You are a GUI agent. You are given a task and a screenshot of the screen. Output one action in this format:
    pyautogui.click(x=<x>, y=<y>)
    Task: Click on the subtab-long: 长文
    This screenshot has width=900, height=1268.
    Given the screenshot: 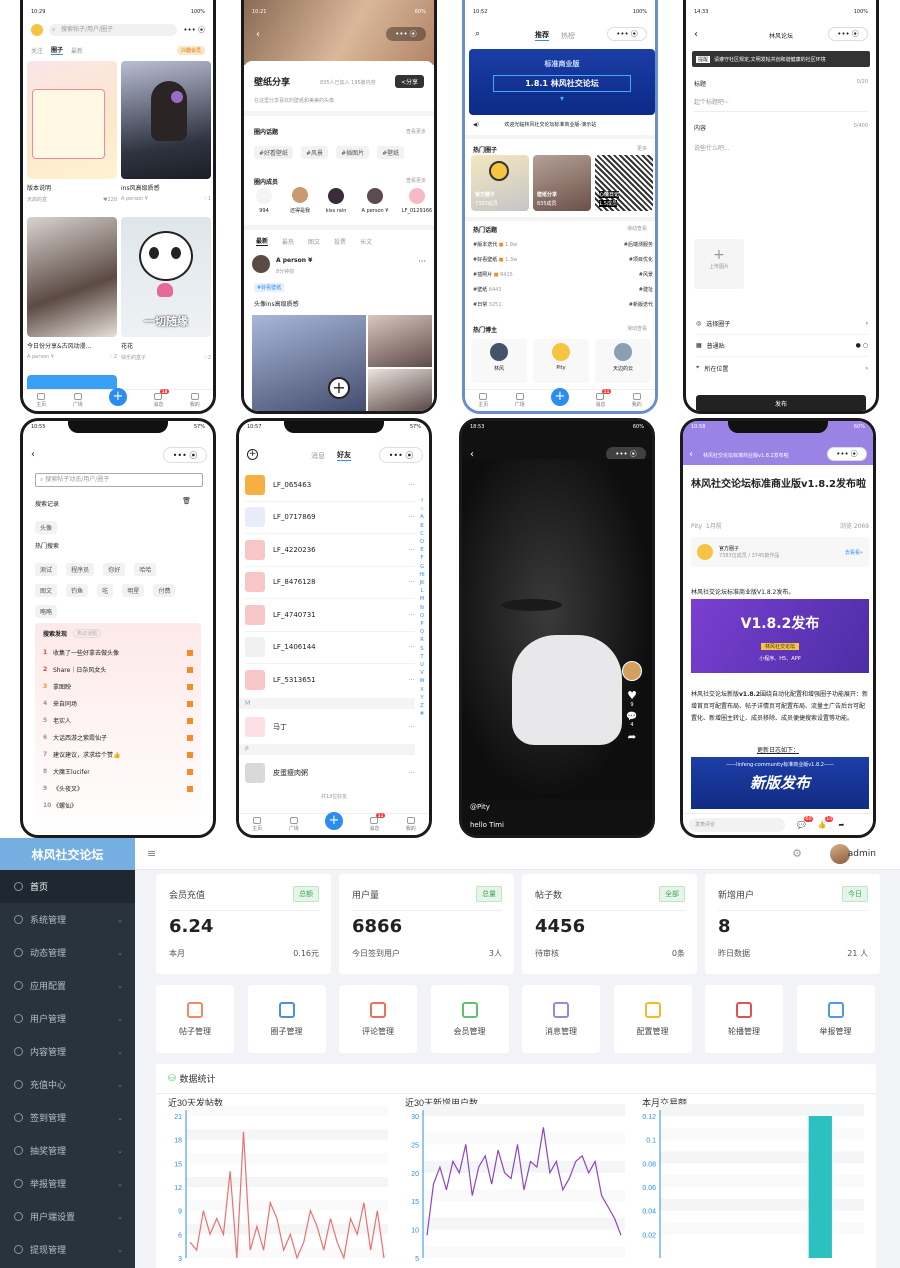 What is the action you would take?
    pyautogui.click(x=366, y=241)
    